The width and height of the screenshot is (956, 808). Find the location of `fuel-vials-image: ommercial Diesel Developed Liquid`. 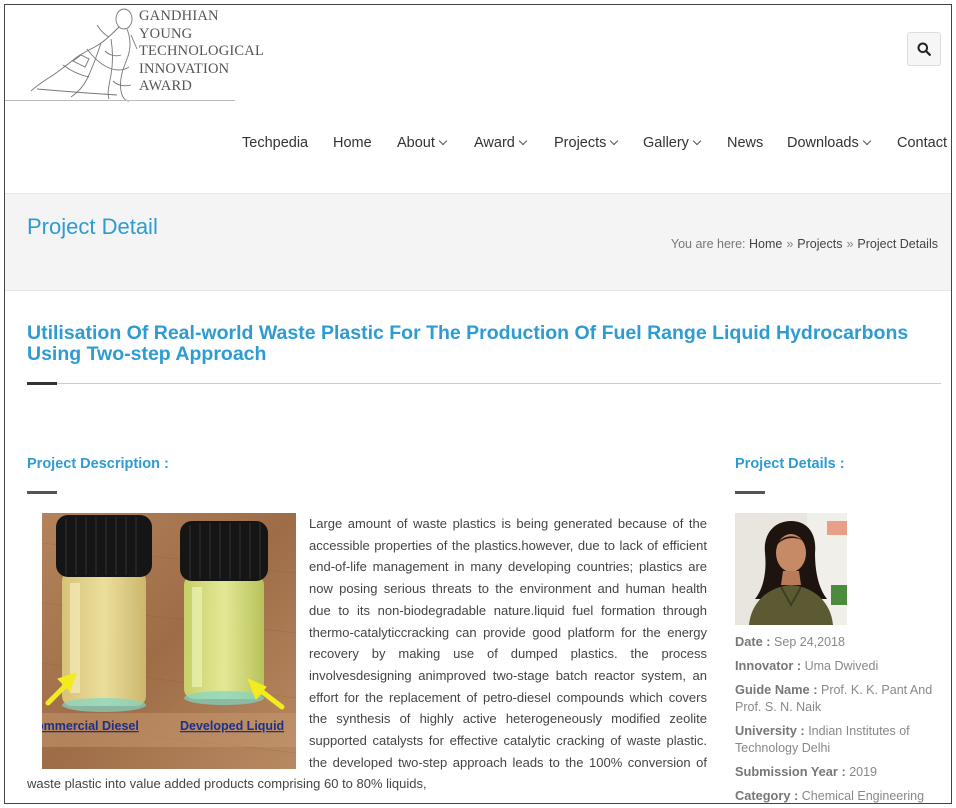

fuel-vials-image: ommercial Diesel Developed Liquid is located at coordinates (169, 641).